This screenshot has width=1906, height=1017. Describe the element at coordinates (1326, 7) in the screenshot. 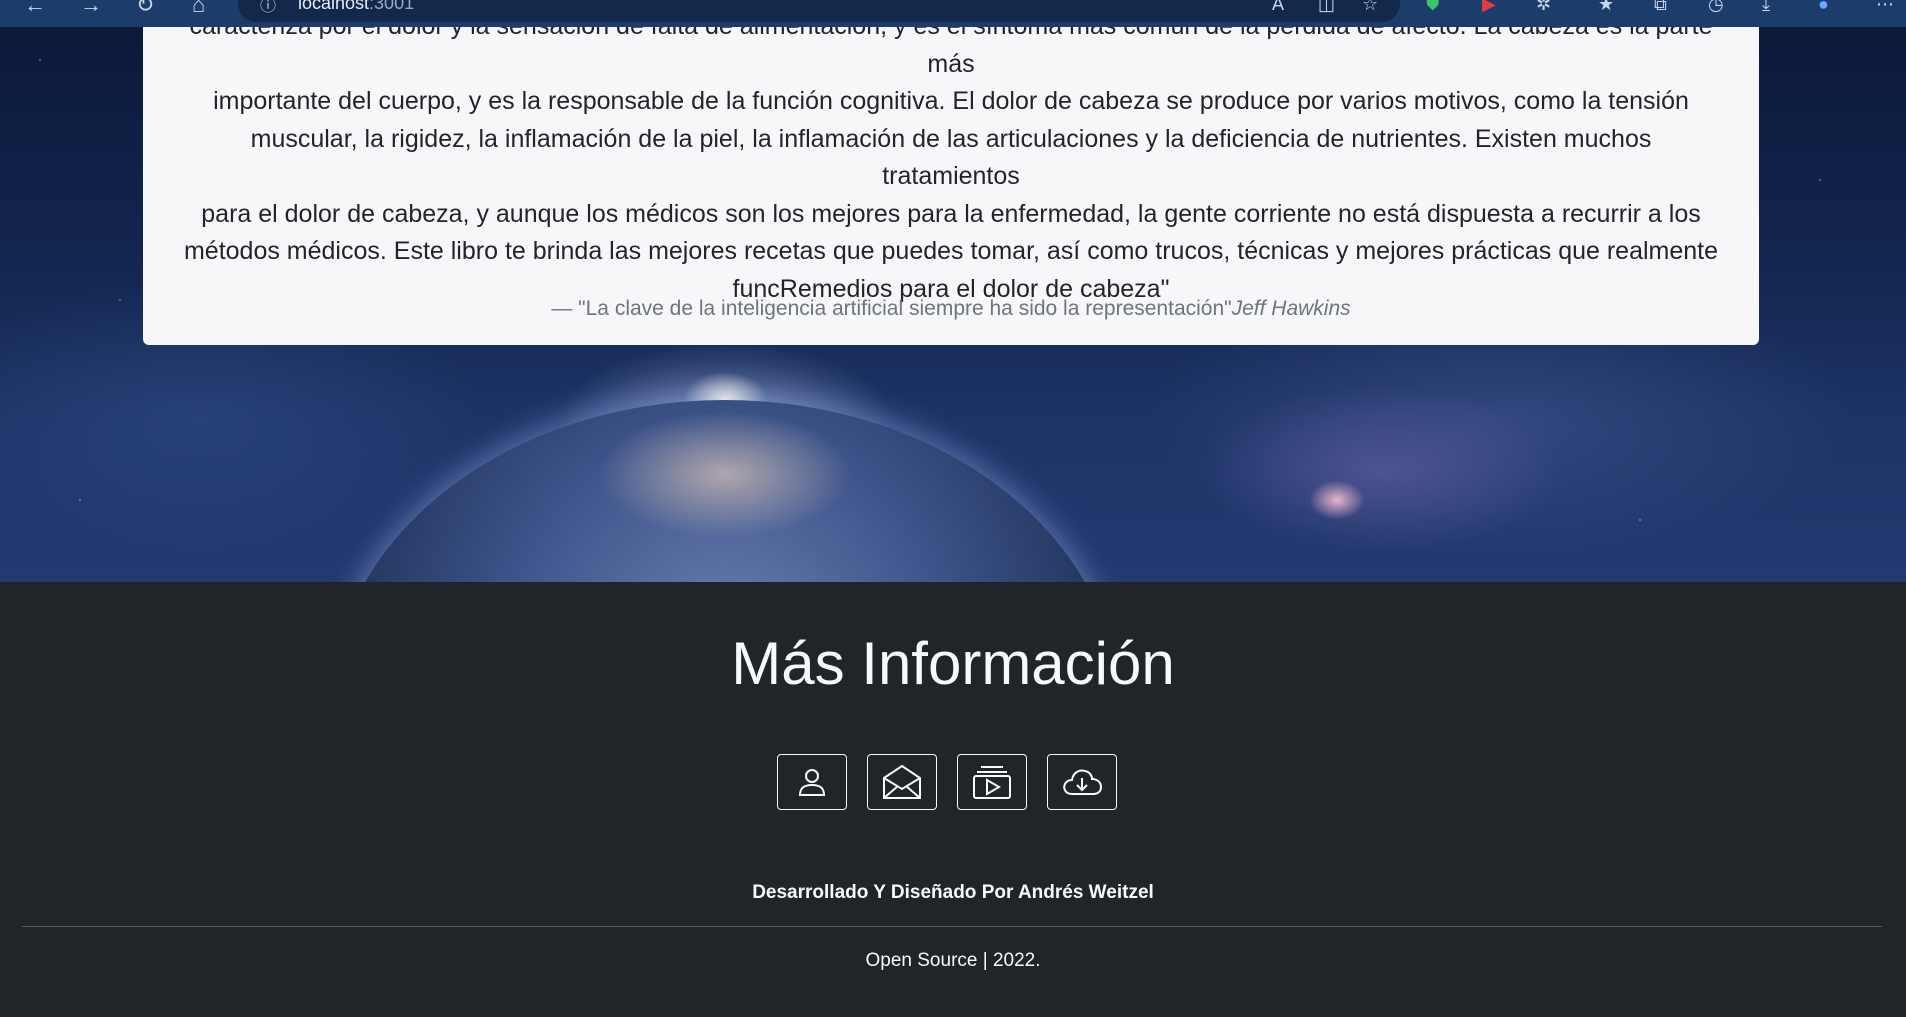

I see `immersive-reader-icon: ◫` at that location.